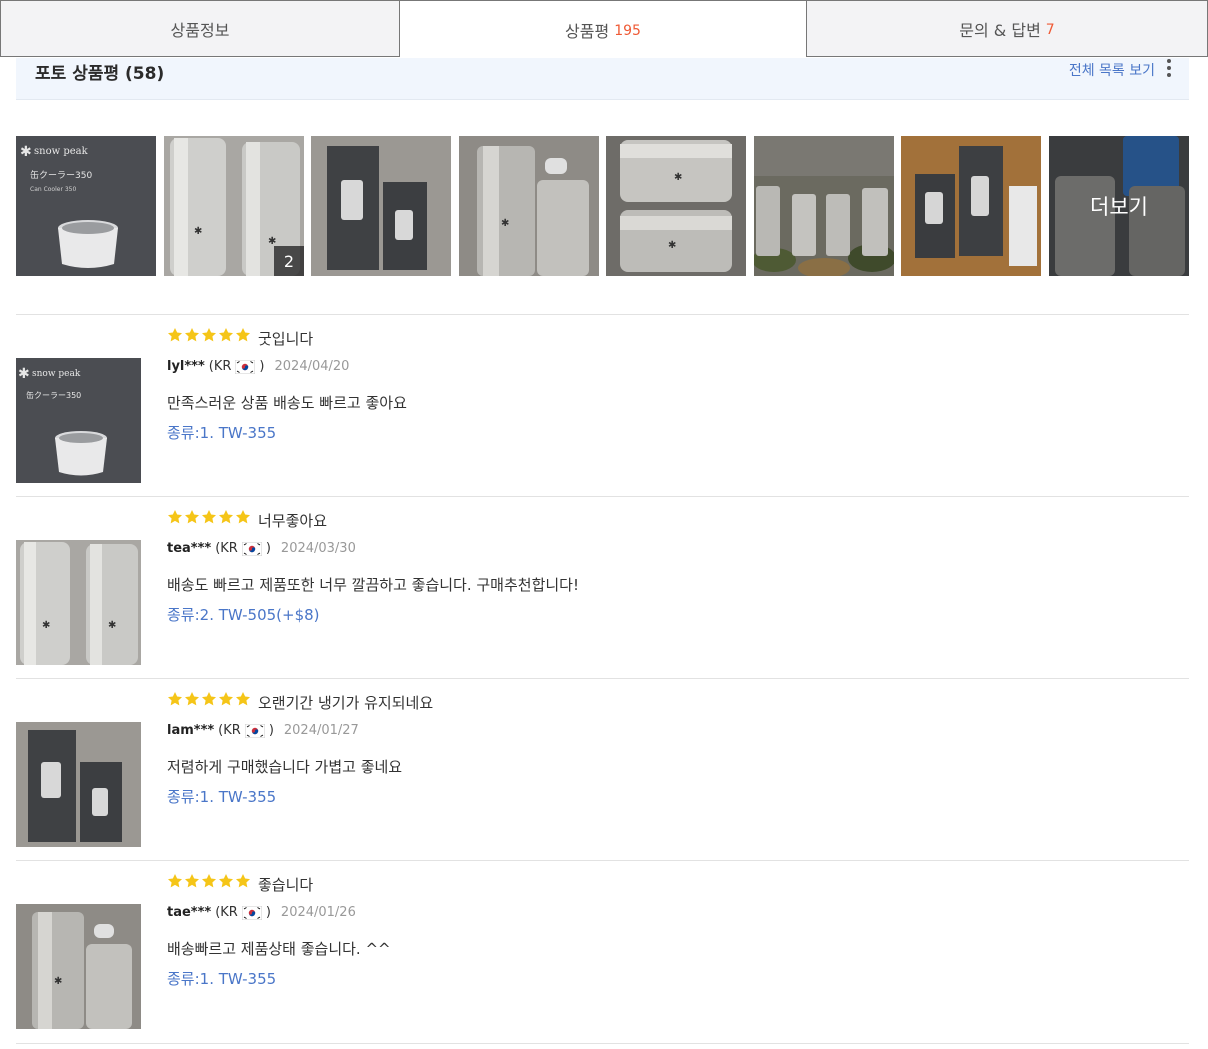  What do you see at coordinates (78, 784) in the screenshot?
I see `review-photo` at bounding box center [78, 784].